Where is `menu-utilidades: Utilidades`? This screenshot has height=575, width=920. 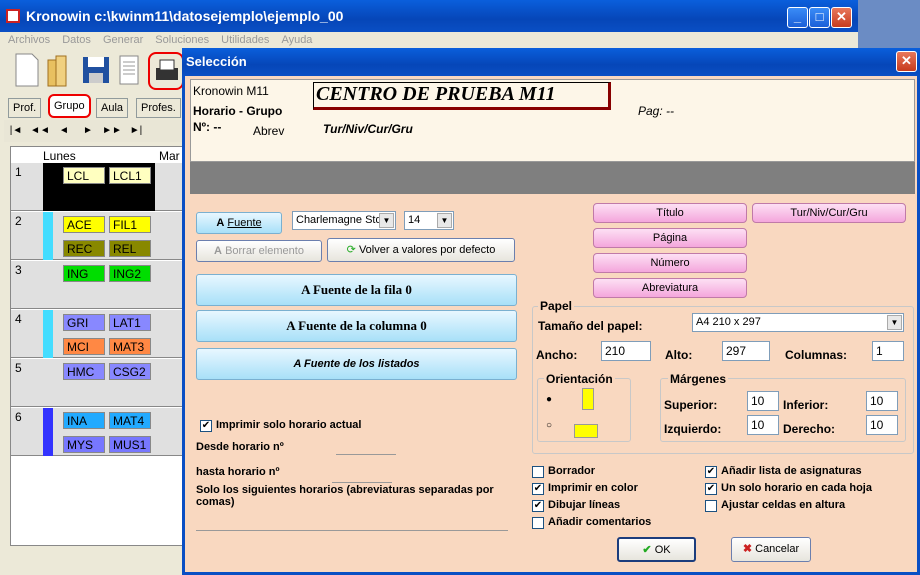 menu-utilidades: Utilidades is located at coordinates (245, 40).